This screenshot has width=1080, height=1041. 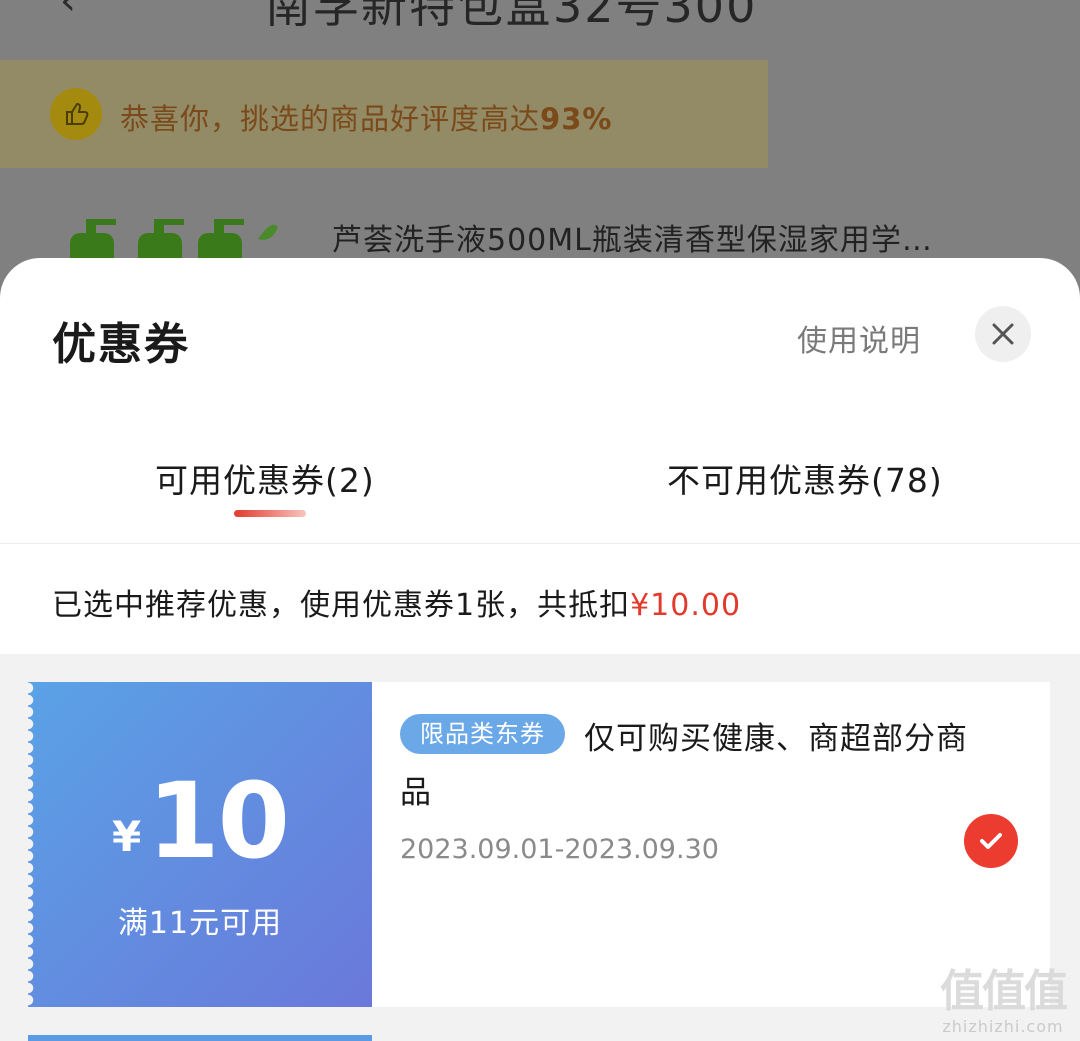 What do you see at coordinates (684, 766) in the screenshot?
I see `coupon-description: 仅可购买健康、商超部分商品` at bounding box center [684, 766].